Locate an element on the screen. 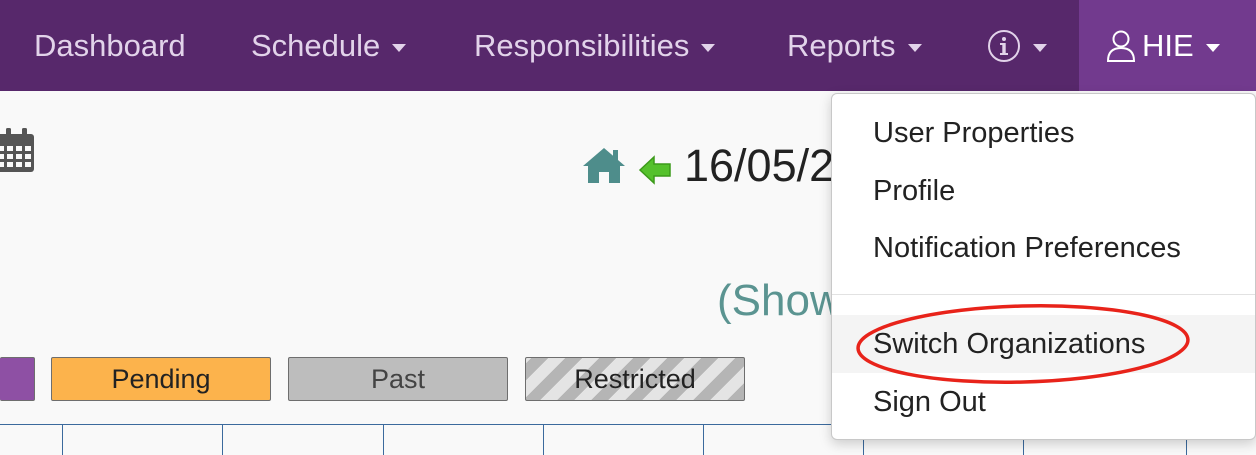 The width and height of the screenshot is (1256, 455). legend-past-label: Past is located at coordinates (398, 378).